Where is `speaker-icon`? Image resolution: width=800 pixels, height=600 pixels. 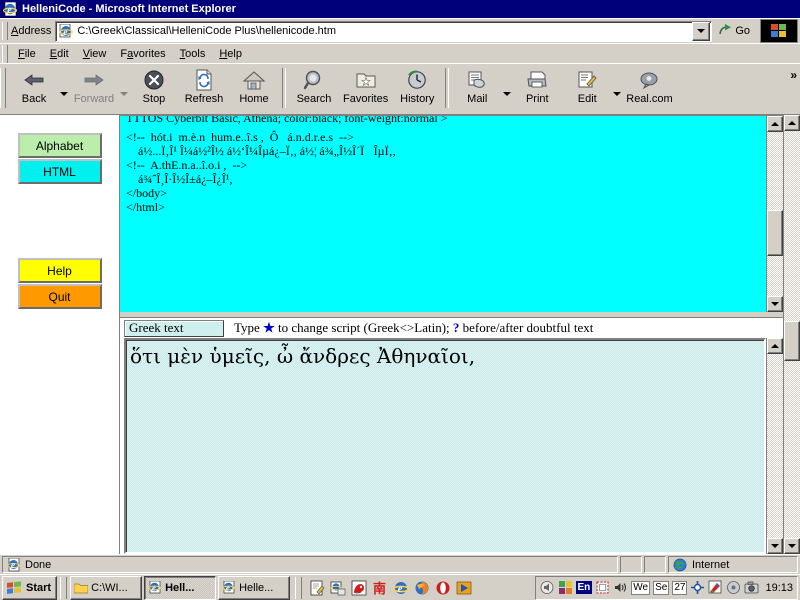
speaker-icon is located at coordinates (620, 587).